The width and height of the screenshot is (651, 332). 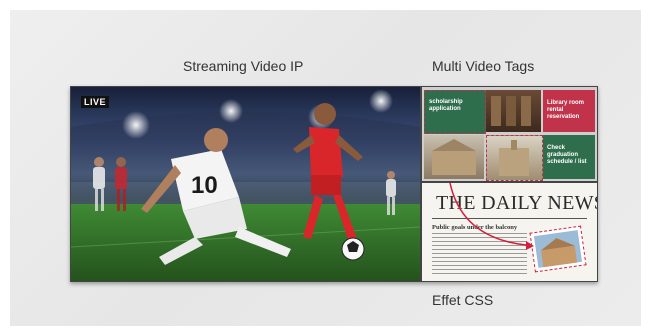 What do you see at coordinates (204, 185) in the screenshot?
I see `jersey-number: 10` at bounding box center [204, 185].